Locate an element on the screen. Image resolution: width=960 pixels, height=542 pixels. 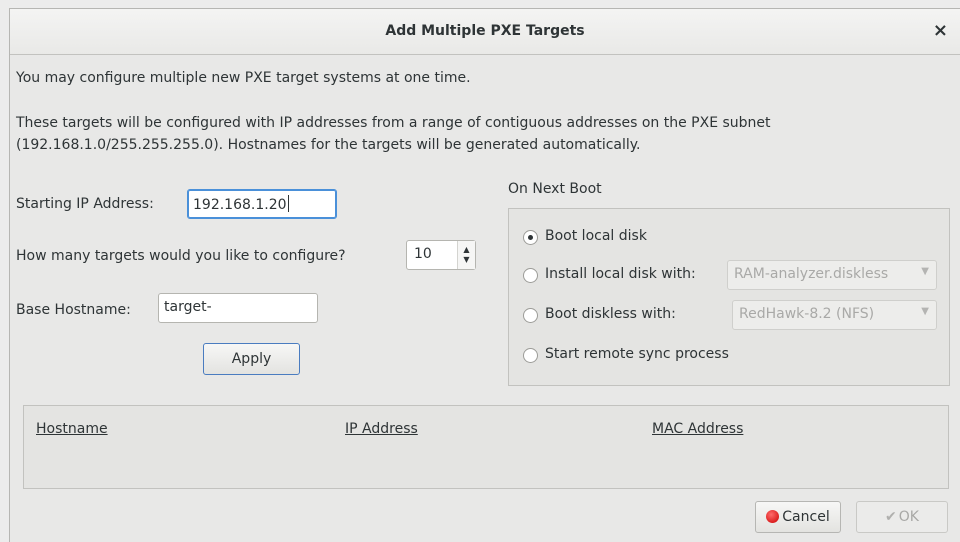
diskless-image-value: RedHawk-8.2 (NFS) is located at coordinates (807, 314).